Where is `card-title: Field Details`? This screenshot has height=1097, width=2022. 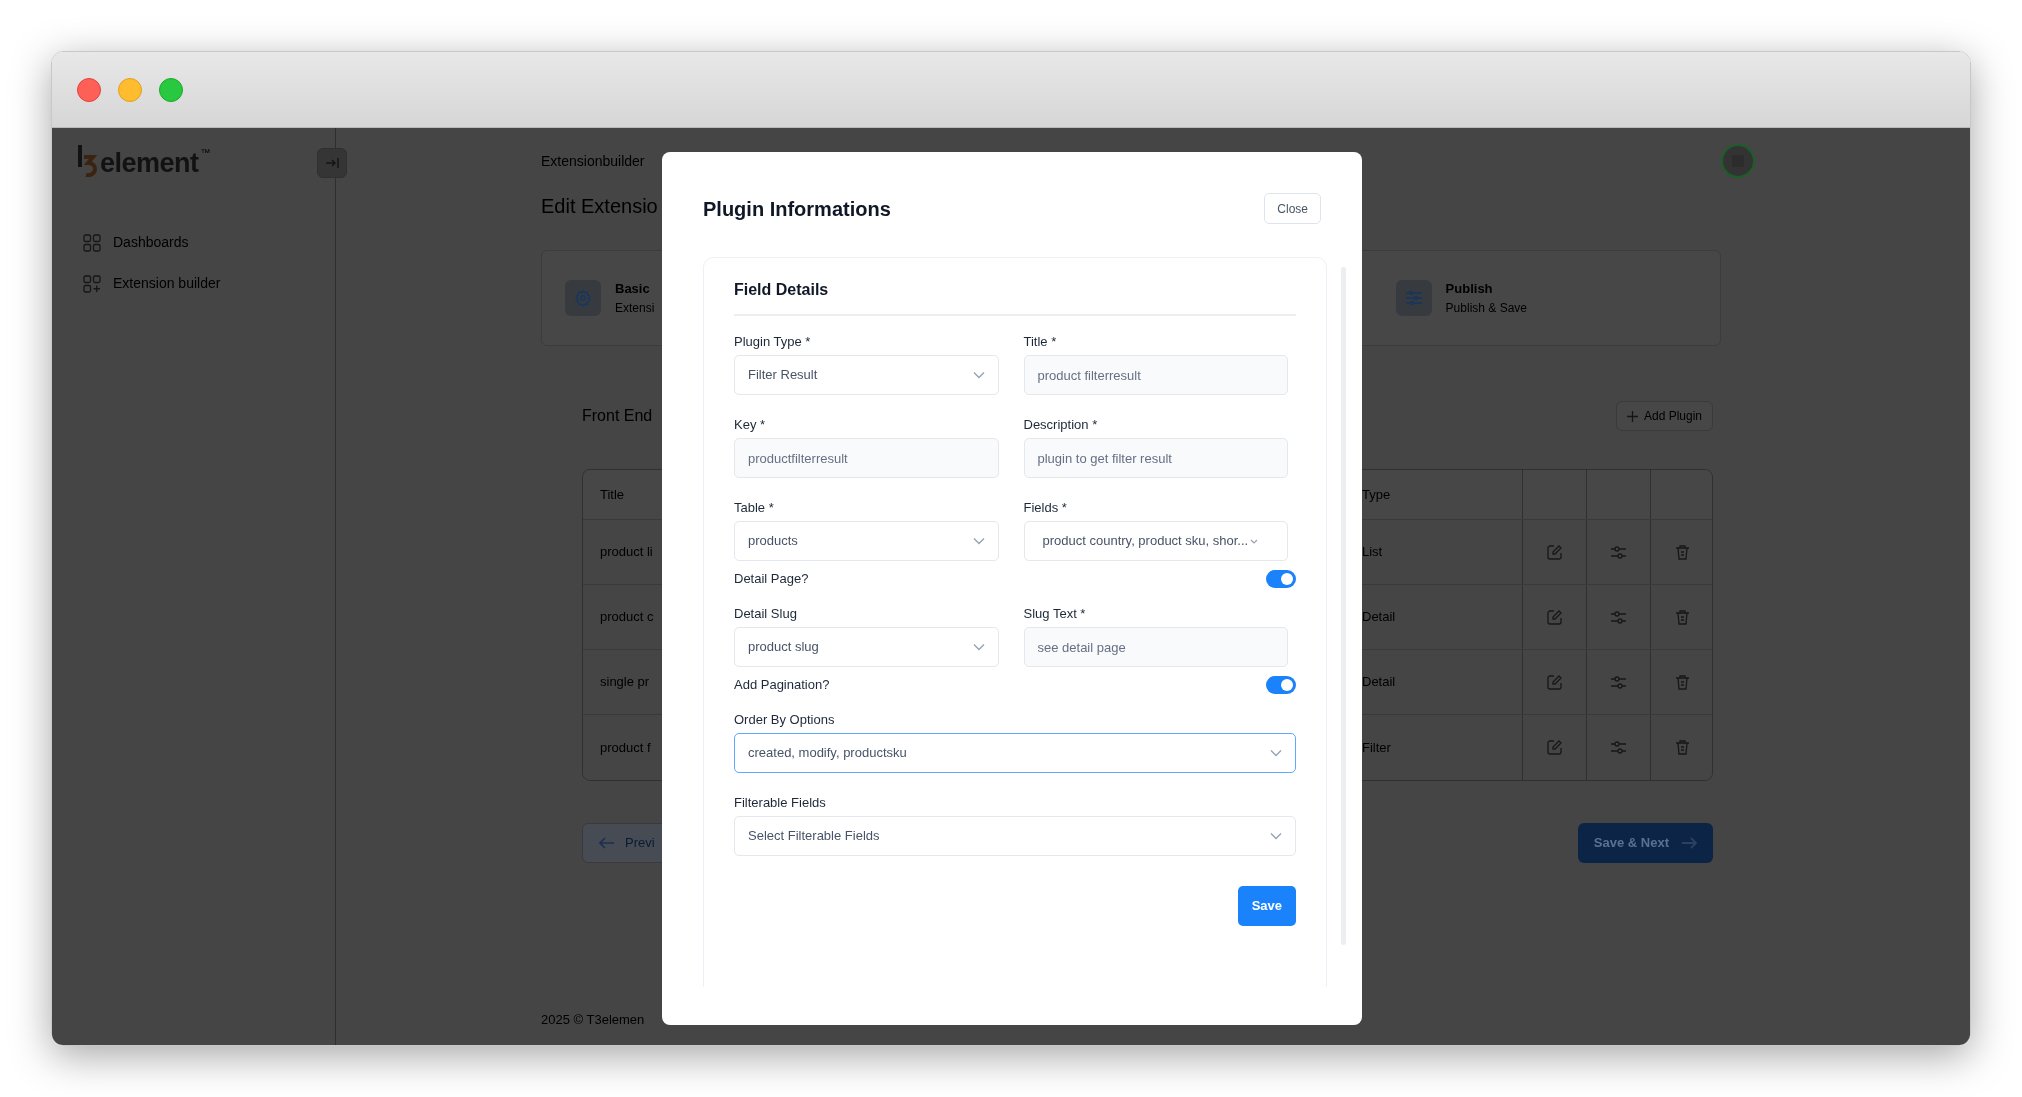
card-title: Field Details is located at coordinates (1015, 297).